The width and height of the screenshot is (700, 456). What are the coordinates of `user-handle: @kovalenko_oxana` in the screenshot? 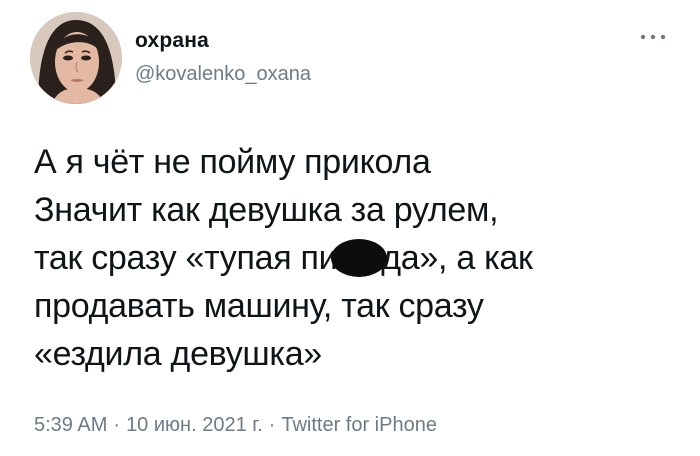 It's located at (223, 74).